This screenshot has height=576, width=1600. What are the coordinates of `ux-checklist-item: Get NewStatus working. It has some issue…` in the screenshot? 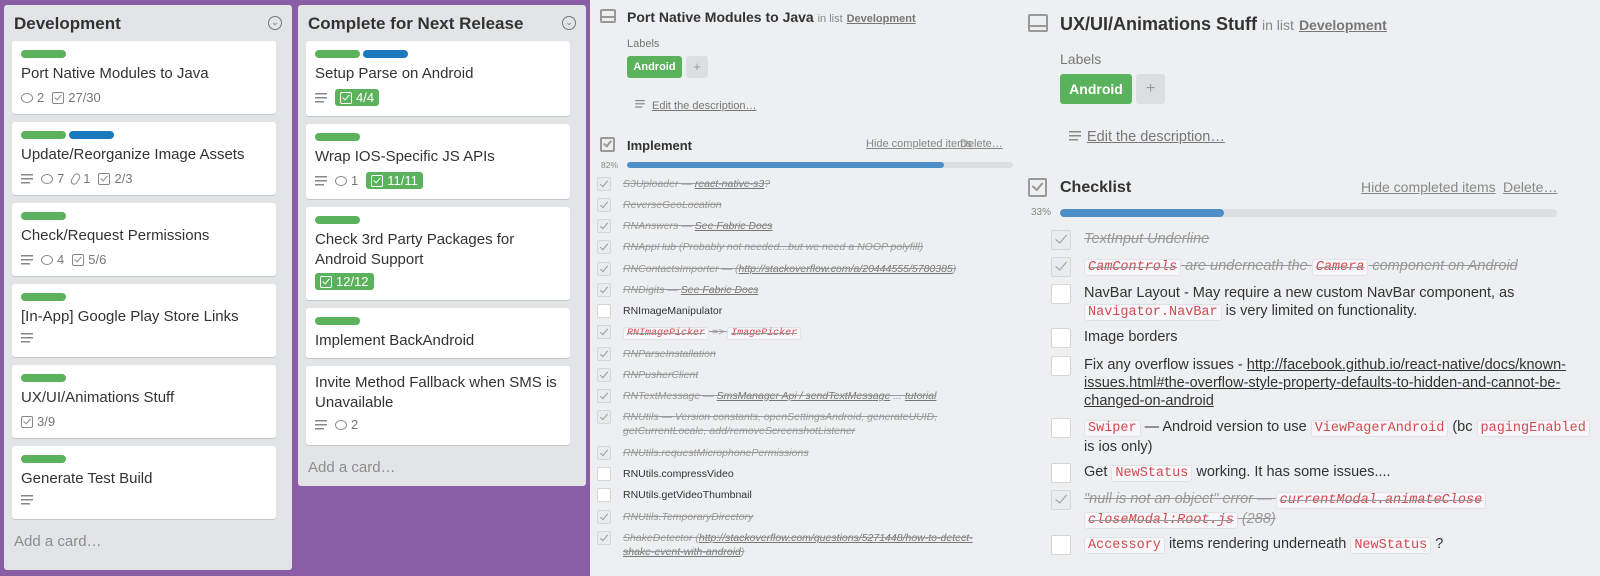 It's located at (1321, 473).